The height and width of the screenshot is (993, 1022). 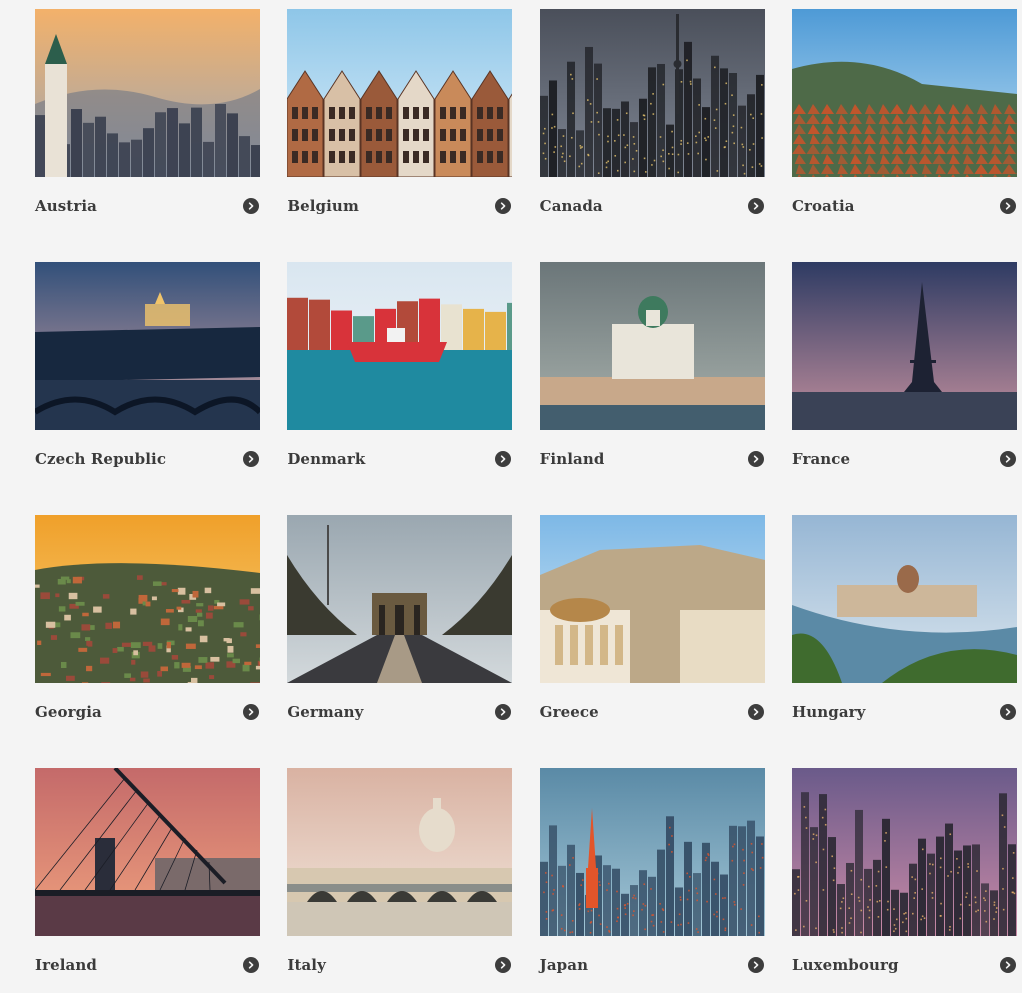 What do you see at coordinates (904, 459) in the screenshot?
I see `destination-label-row: France` at bounding box center [904, 459].